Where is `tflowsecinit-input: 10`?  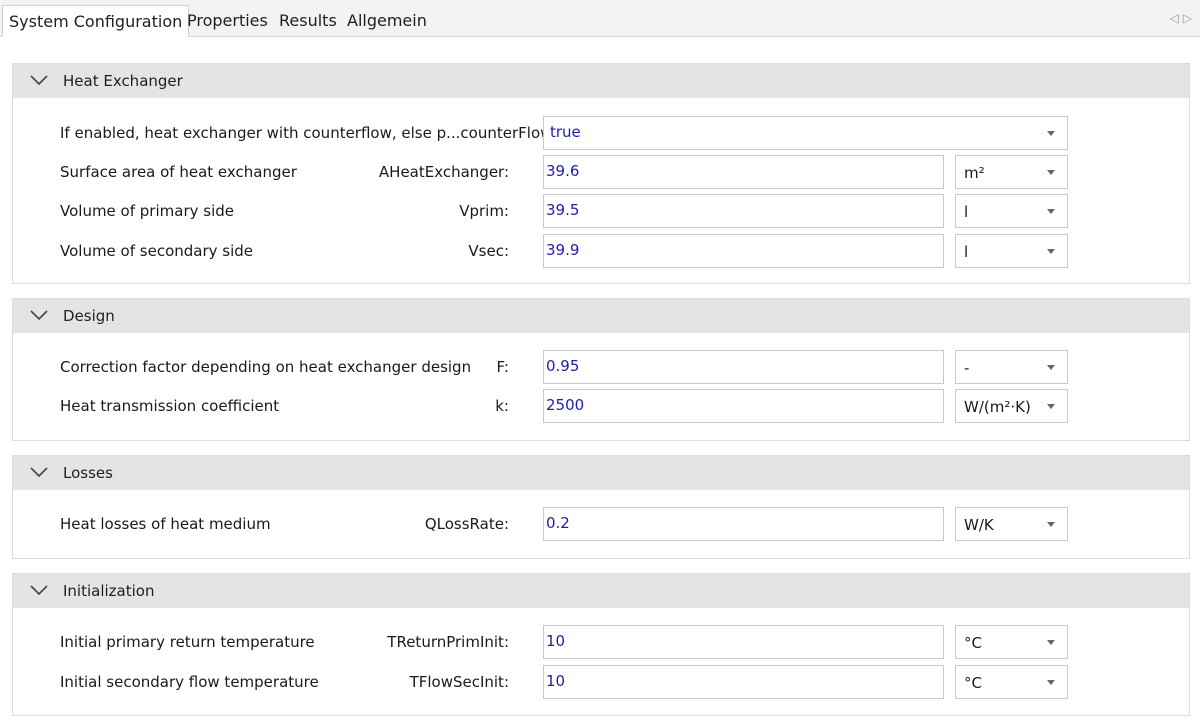 tflowsecinit-input: 10 is located at coordinates (743, 682).